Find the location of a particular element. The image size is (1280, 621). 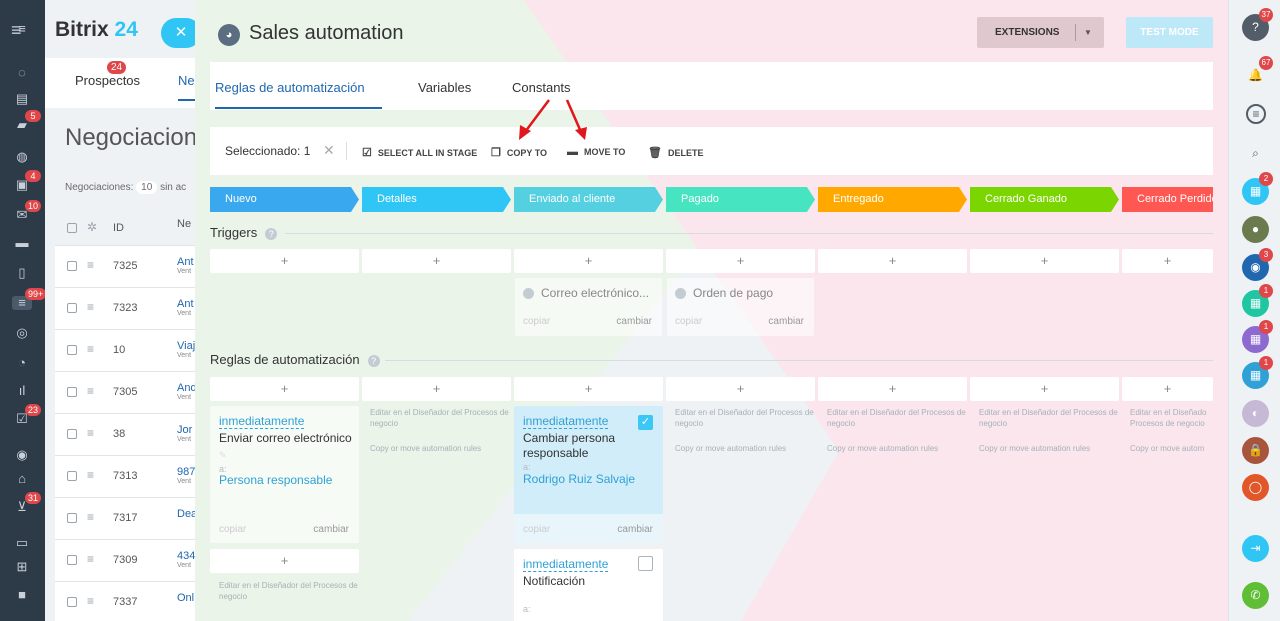

stage-enviado: Enviado al cliente is located at coordinates (588, 199).